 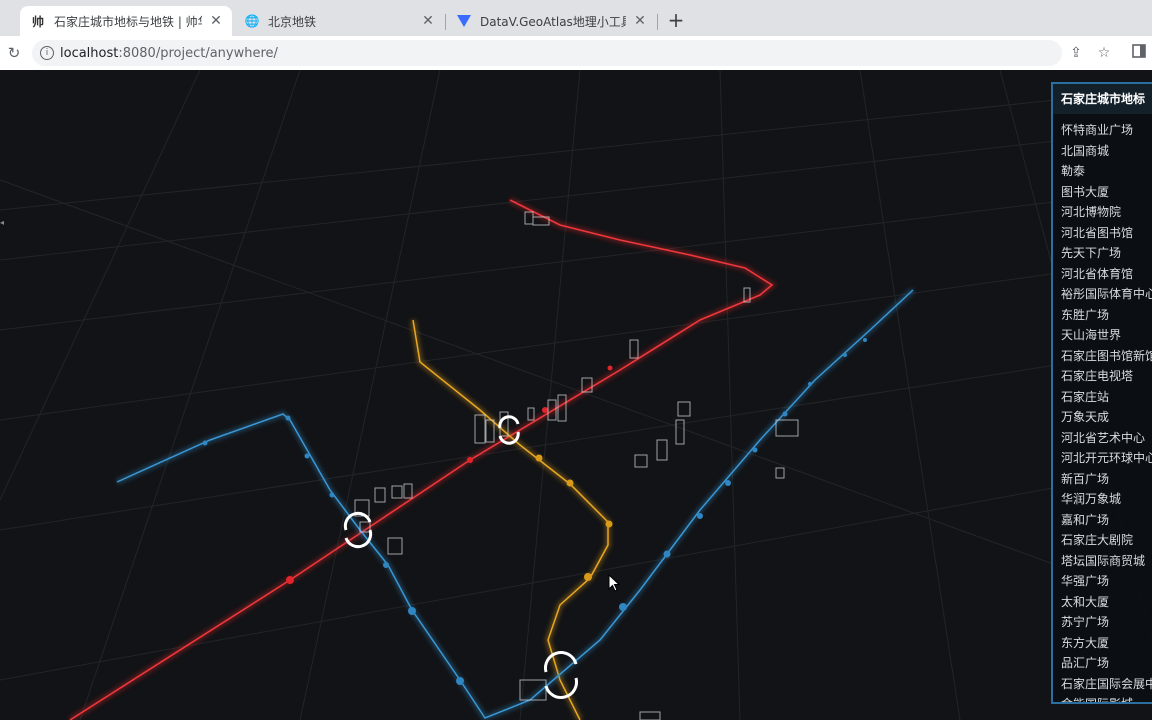 I want to click on mouse-cursor-icon, so click(x=614, y=583).